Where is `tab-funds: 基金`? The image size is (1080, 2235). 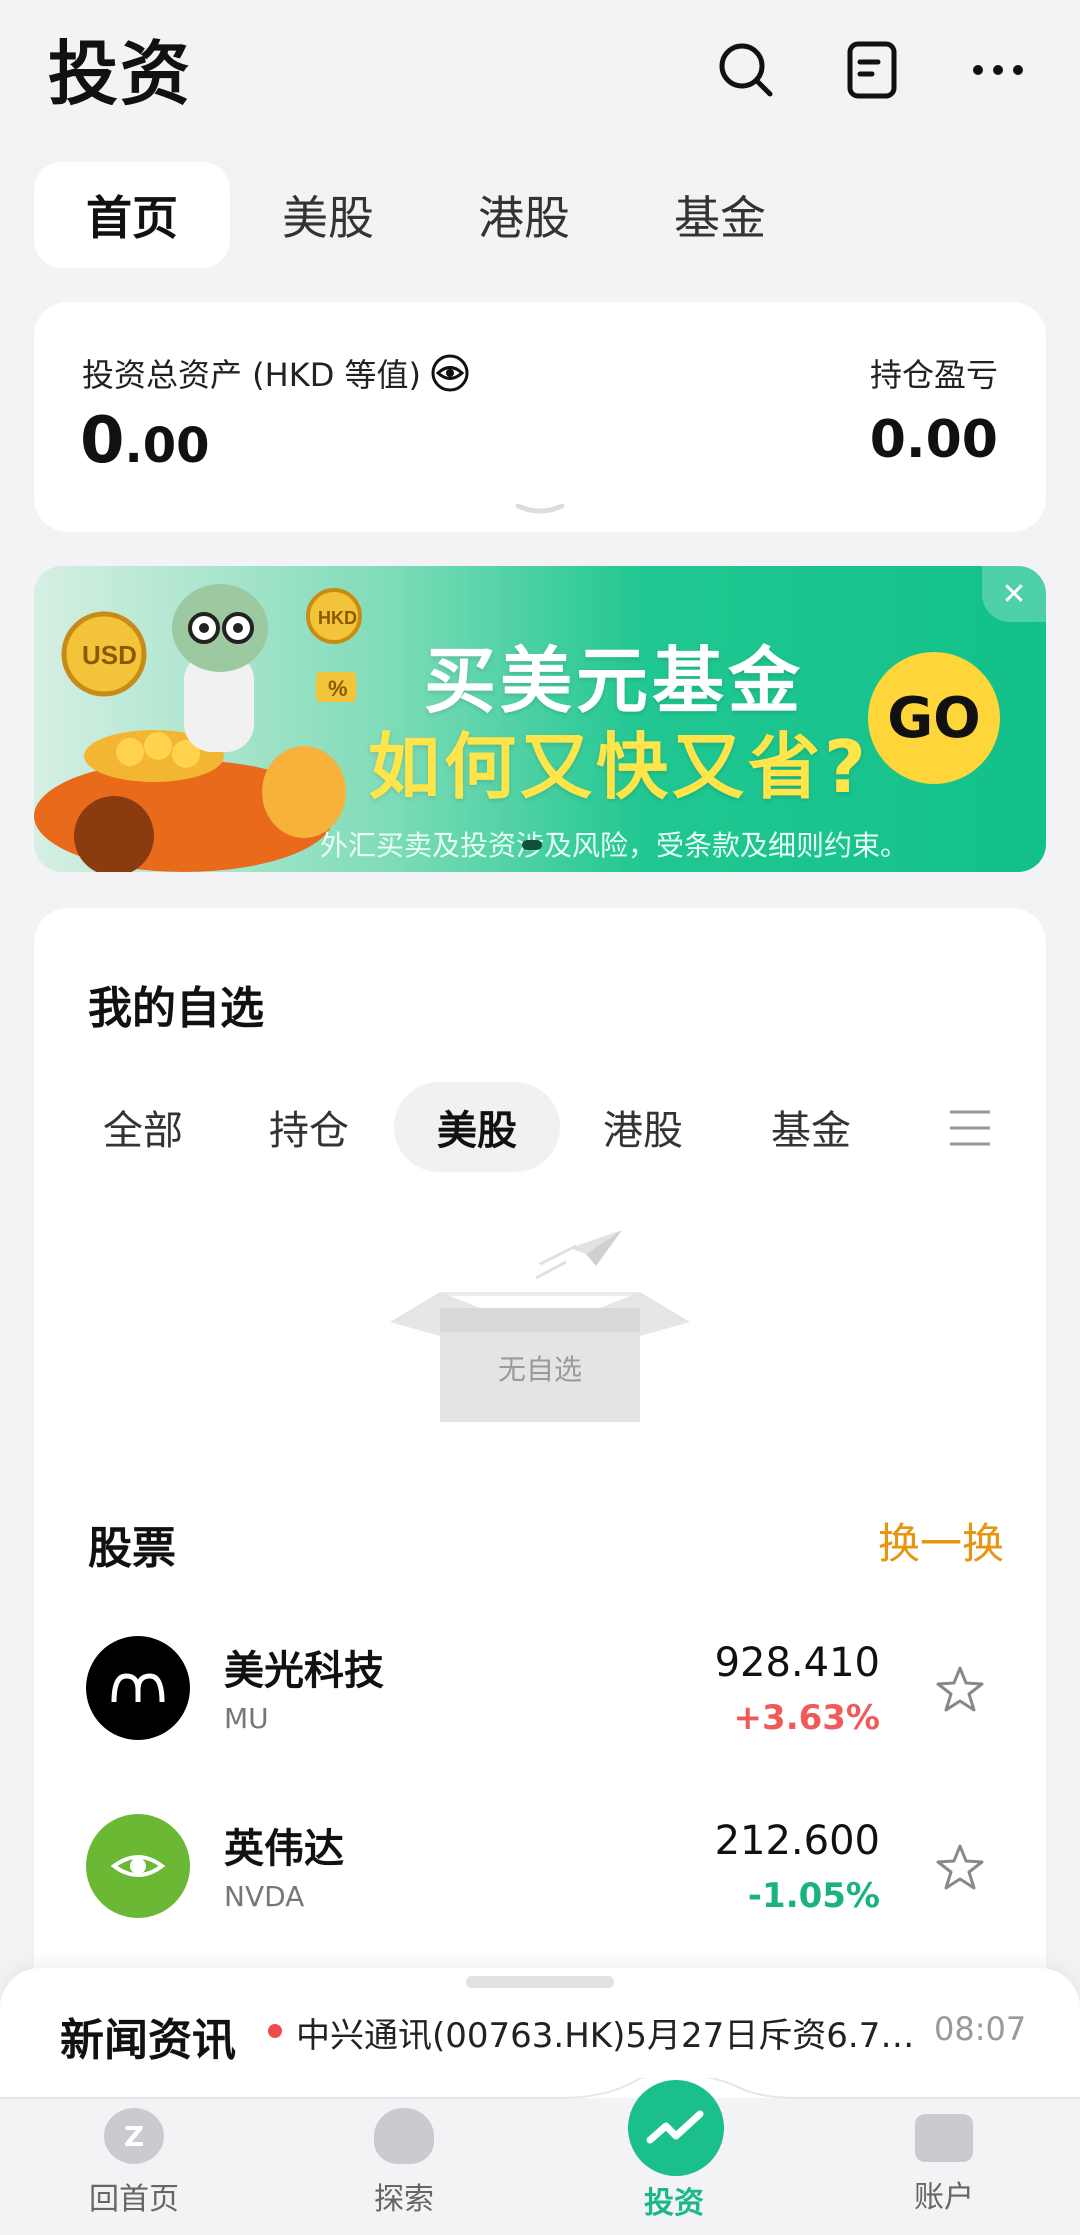 tab-funds: 基金 is located at coordinates (720, 215).